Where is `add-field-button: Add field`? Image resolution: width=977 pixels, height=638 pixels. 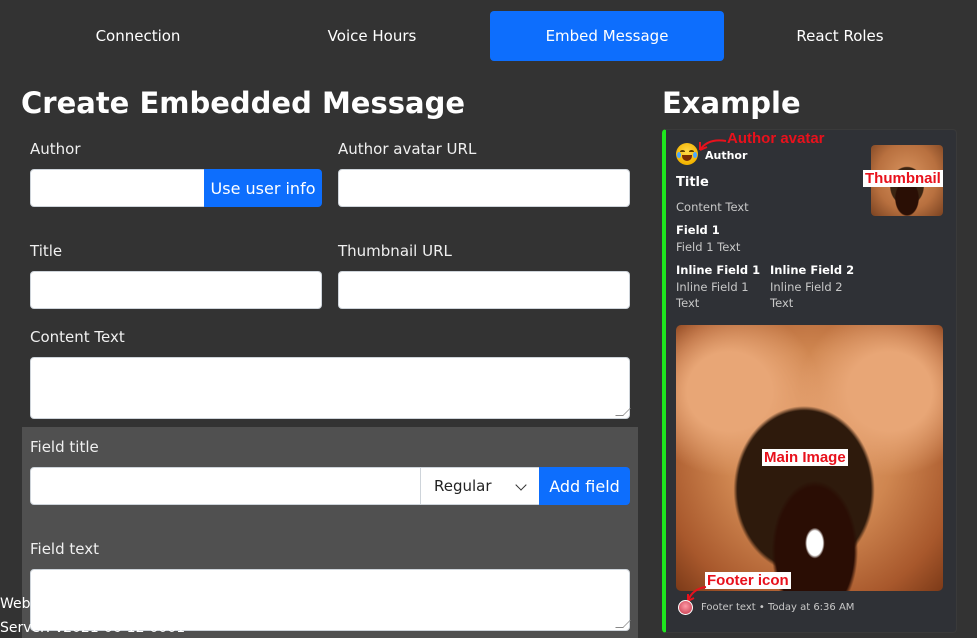 add-field-button: Add field is located at coordinates (584, 486).